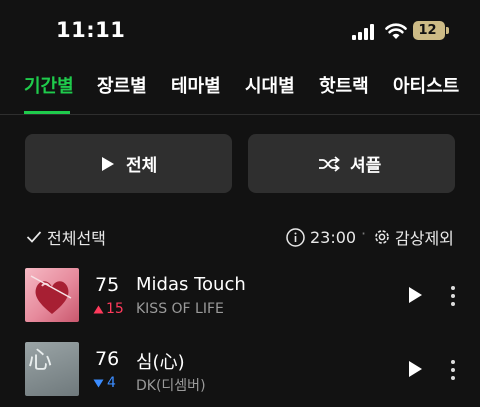 The width and height of the screenshot is (480, 407). I want to click on album-art-glyph: 心, so click(40, 360).